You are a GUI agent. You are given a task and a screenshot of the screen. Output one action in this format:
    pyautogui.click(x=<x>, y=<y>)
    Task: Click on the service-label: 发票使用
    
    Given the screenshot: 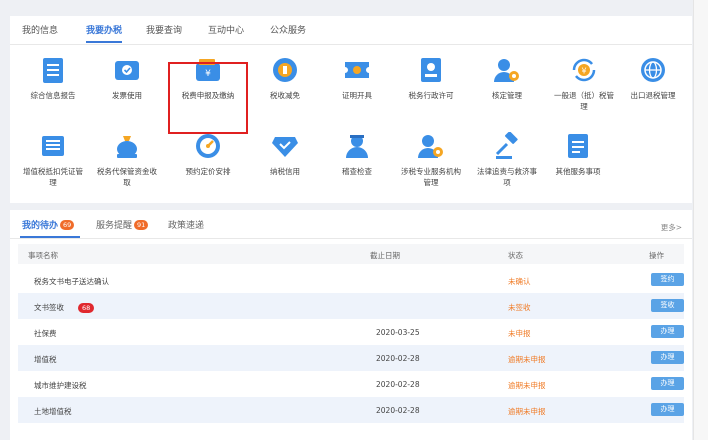 What is the action you would take?
    pyautogui.click(x=127, y=95)
    